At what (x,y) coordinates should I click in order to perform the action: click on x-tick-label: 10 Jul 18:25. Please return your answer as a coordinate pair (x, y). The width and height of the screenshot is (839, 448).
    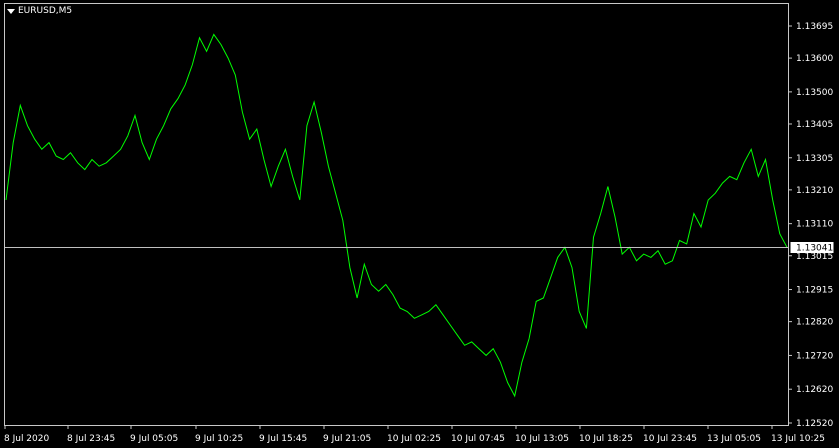
    Looking at the image, I should click on (606, 439).